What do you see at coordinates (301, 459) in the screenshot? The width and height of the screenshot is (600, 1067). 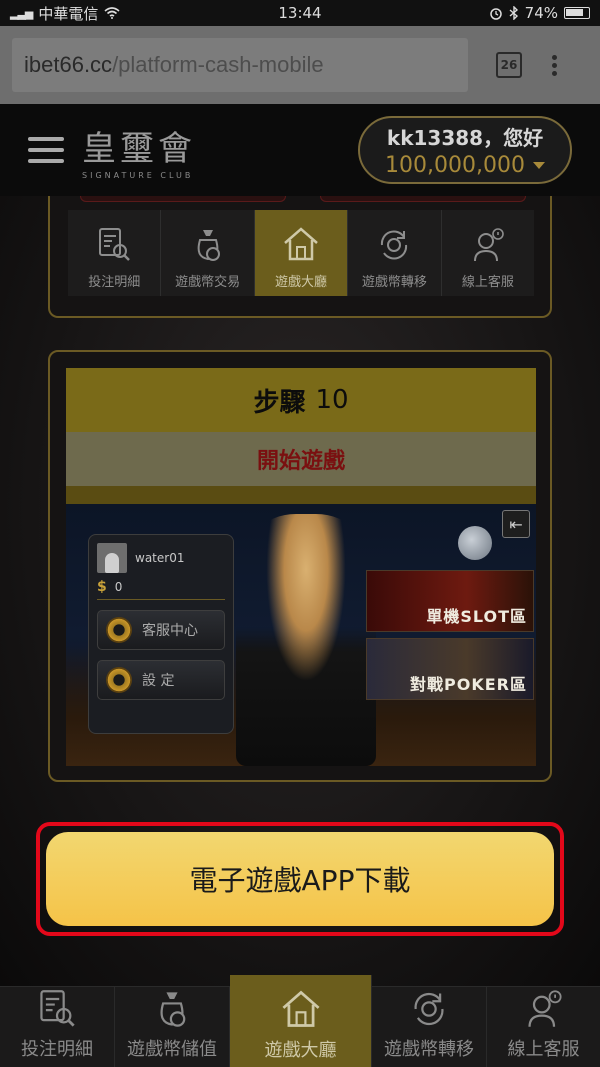 I see `step-subtitle: 開始遊戲` at bounding box center [301, 459].